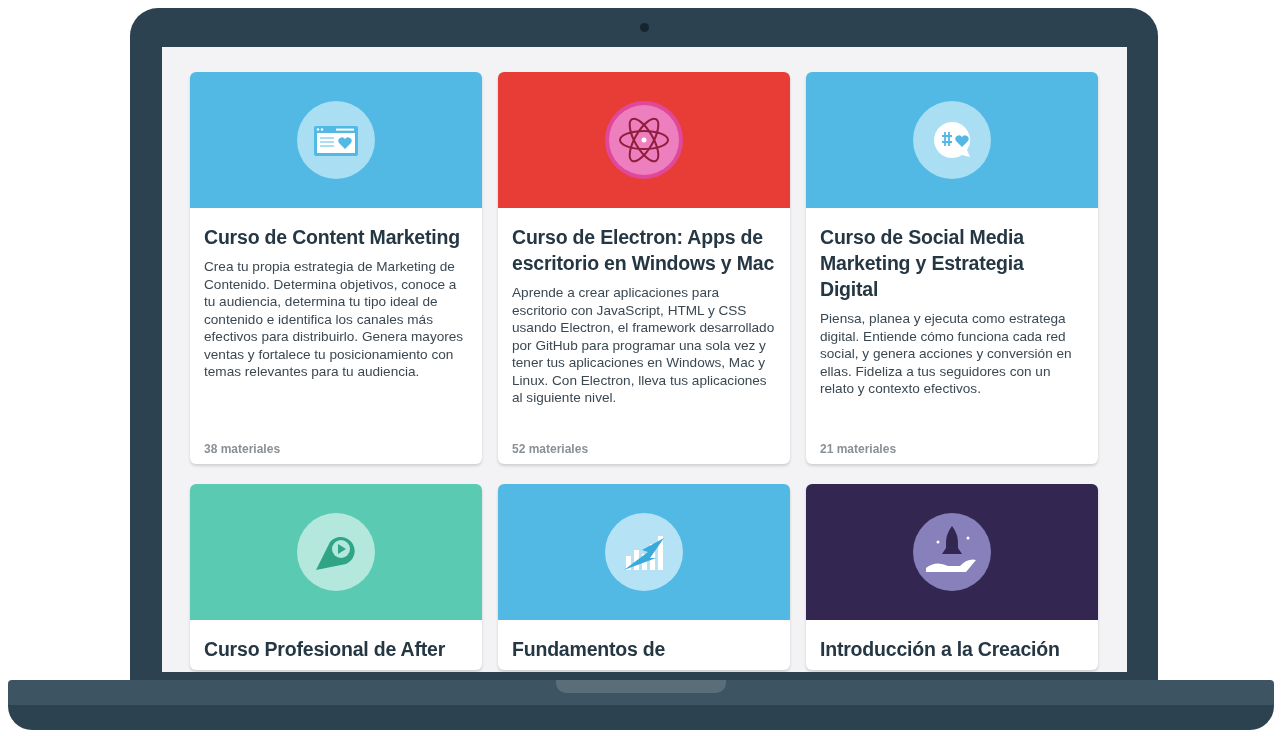 This screenshot has width=1282, height=736. What do you see at coordinates (644, 250) in the screenshot?
I see `course-title: Curso de Electron: Apps de escritorio en Windows y Mac` at bounding box center [644, 250].